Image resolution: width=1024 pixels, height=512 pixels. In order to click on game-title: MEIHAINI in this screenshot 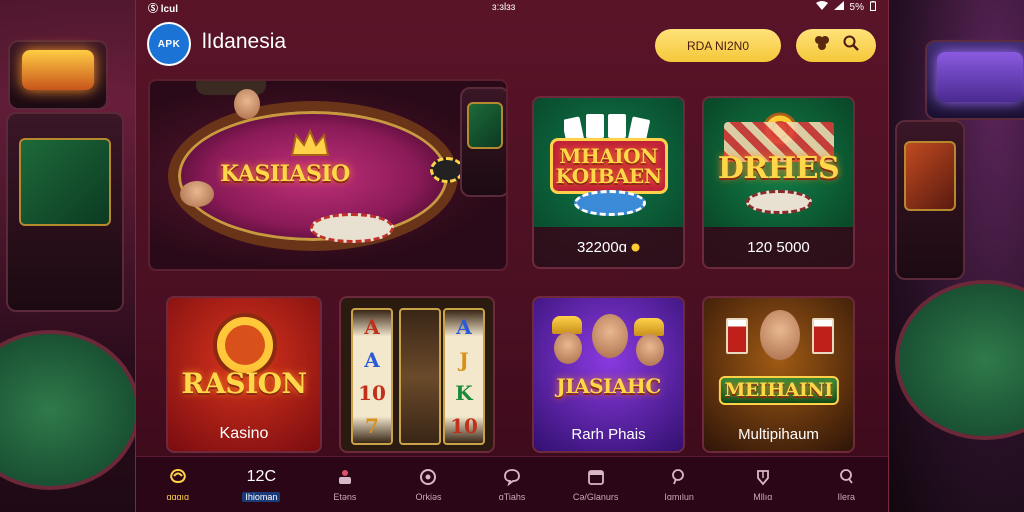, I will do `click(778, 390)`.